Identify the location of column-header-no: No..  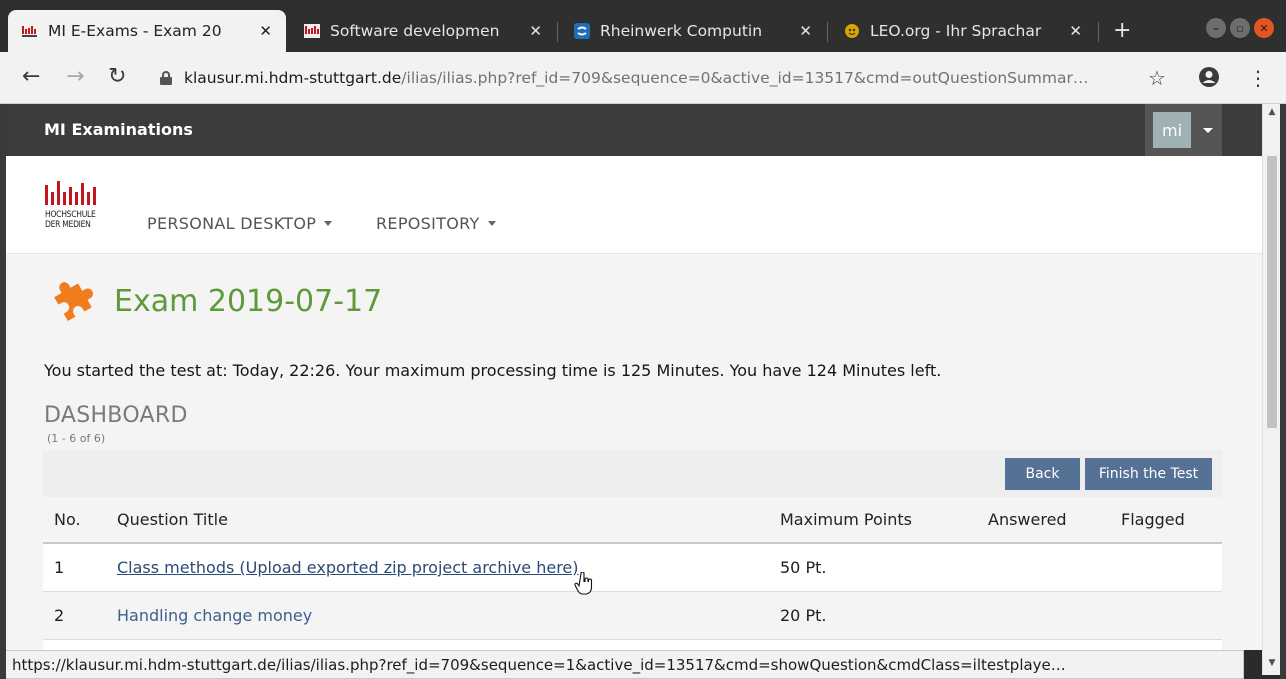
(67, 519).